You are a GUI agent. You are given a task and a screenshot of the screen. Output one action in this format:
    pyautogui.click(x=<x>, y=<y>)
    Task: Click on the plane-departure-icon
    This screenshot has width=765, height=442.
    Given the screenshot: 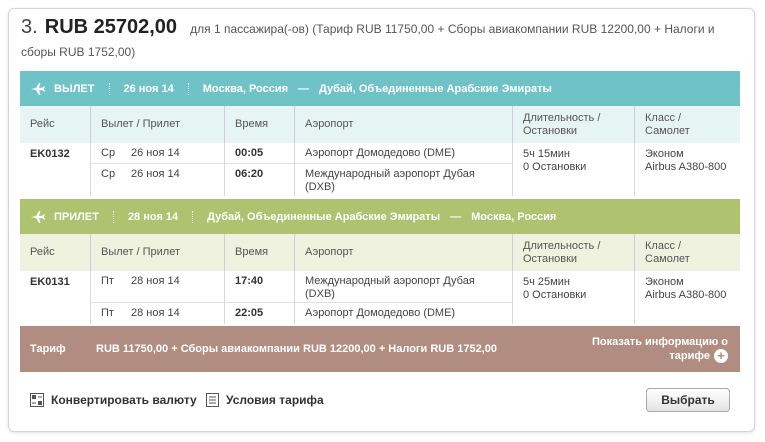 What is the action you would take?
    pyautogui.click(x=38, y=88)
    